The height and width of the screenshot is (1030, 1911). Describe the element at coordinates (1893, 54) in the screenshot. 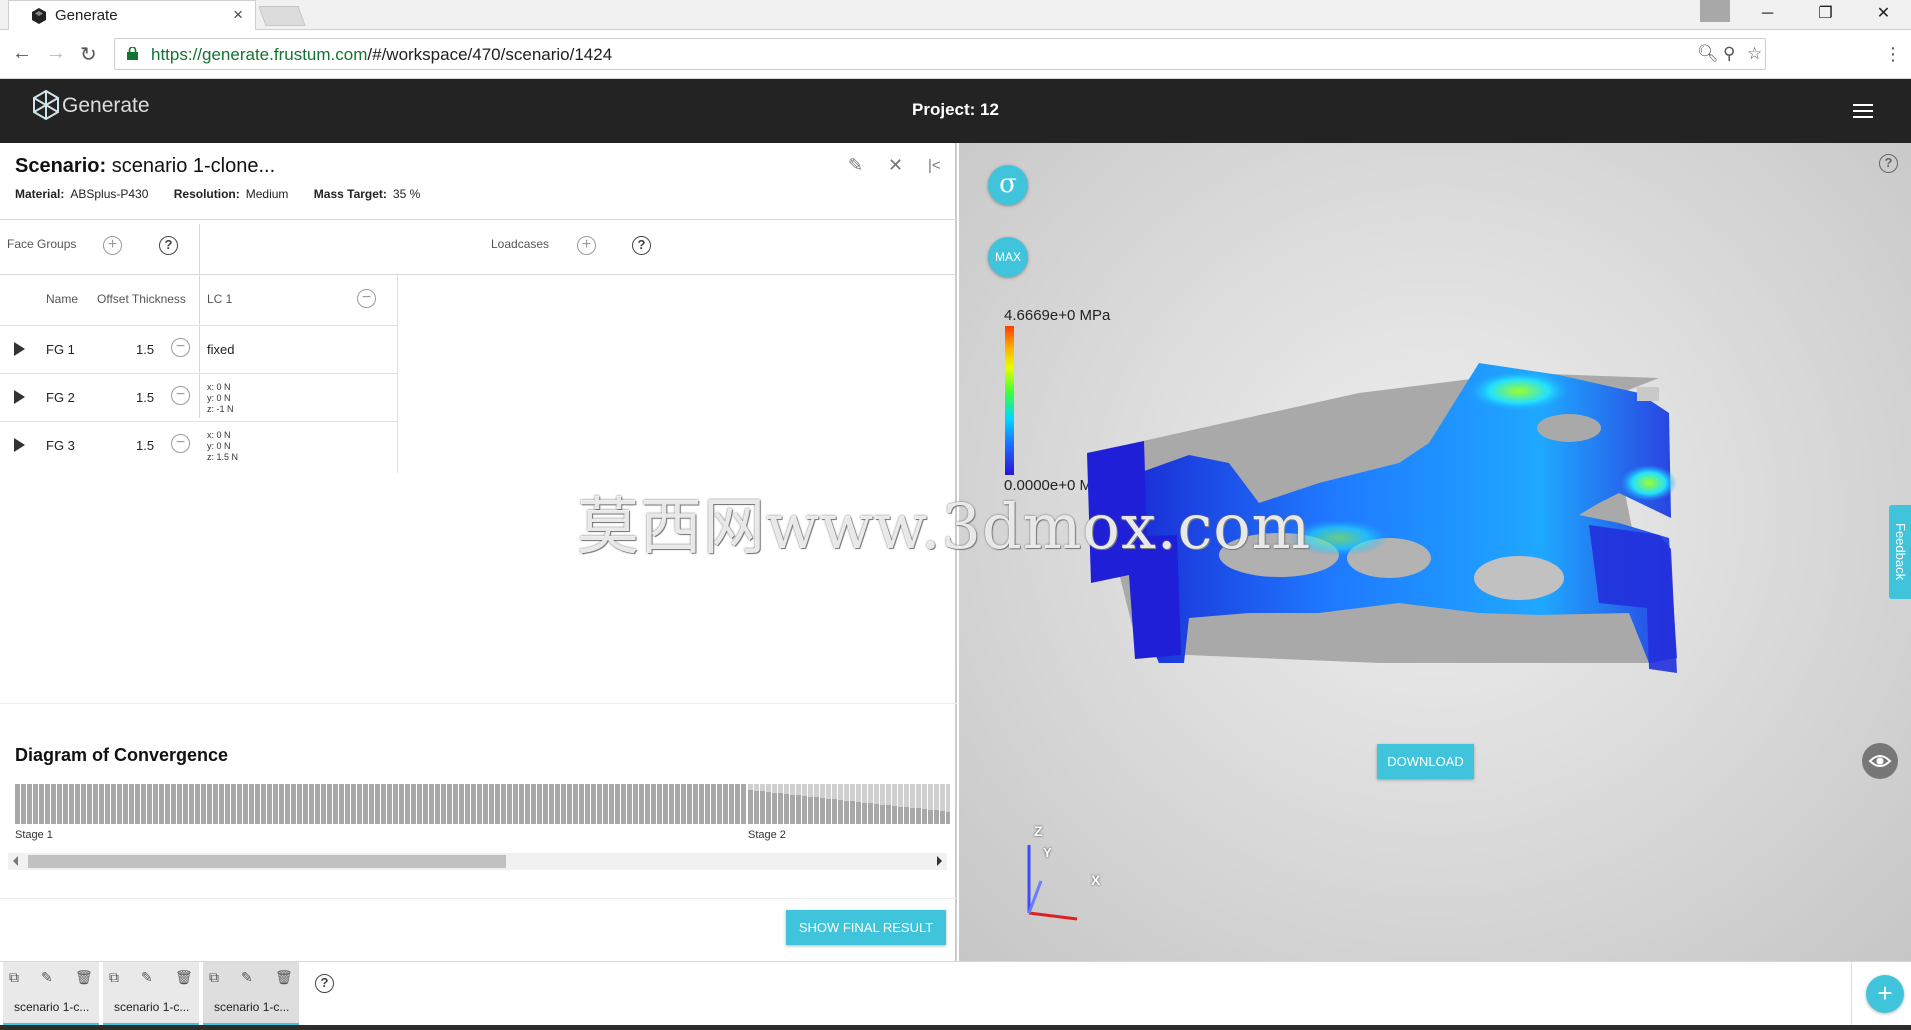

I see `browser-menu-icon: ⋮` at that location.